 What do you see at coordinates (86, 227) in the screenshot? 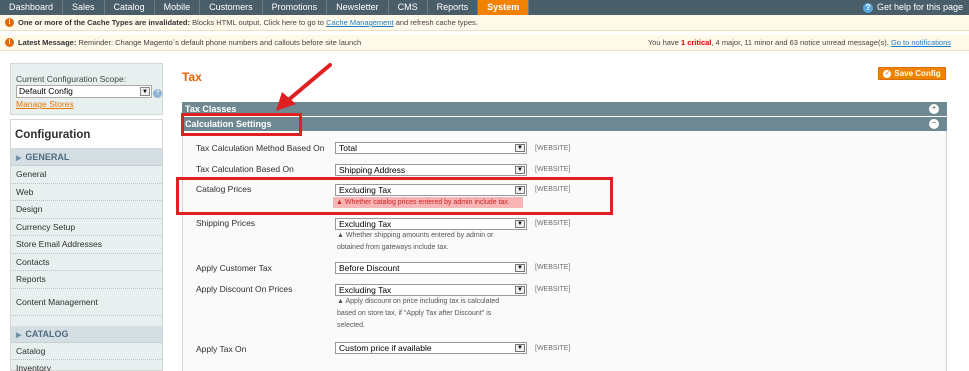
I see `menu-item-currency-setup: Currency Setup` at bounding box center [86, 227].